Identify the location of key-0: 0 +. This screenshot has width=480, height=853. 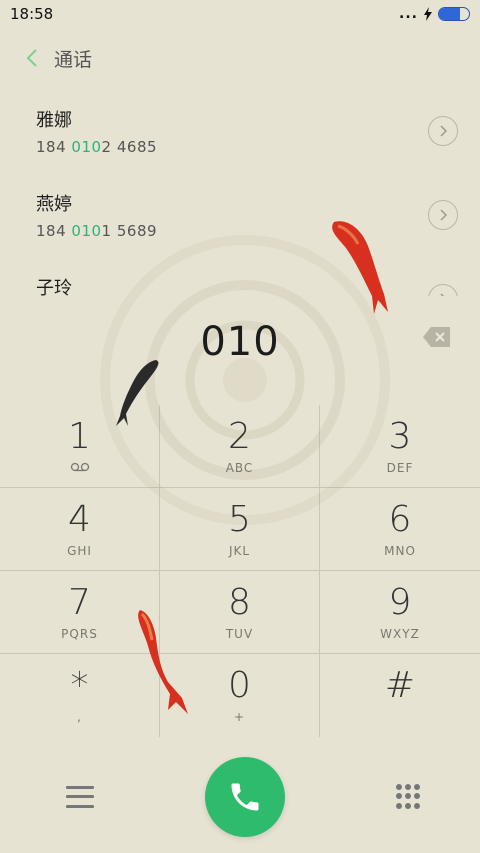
(240, 695).